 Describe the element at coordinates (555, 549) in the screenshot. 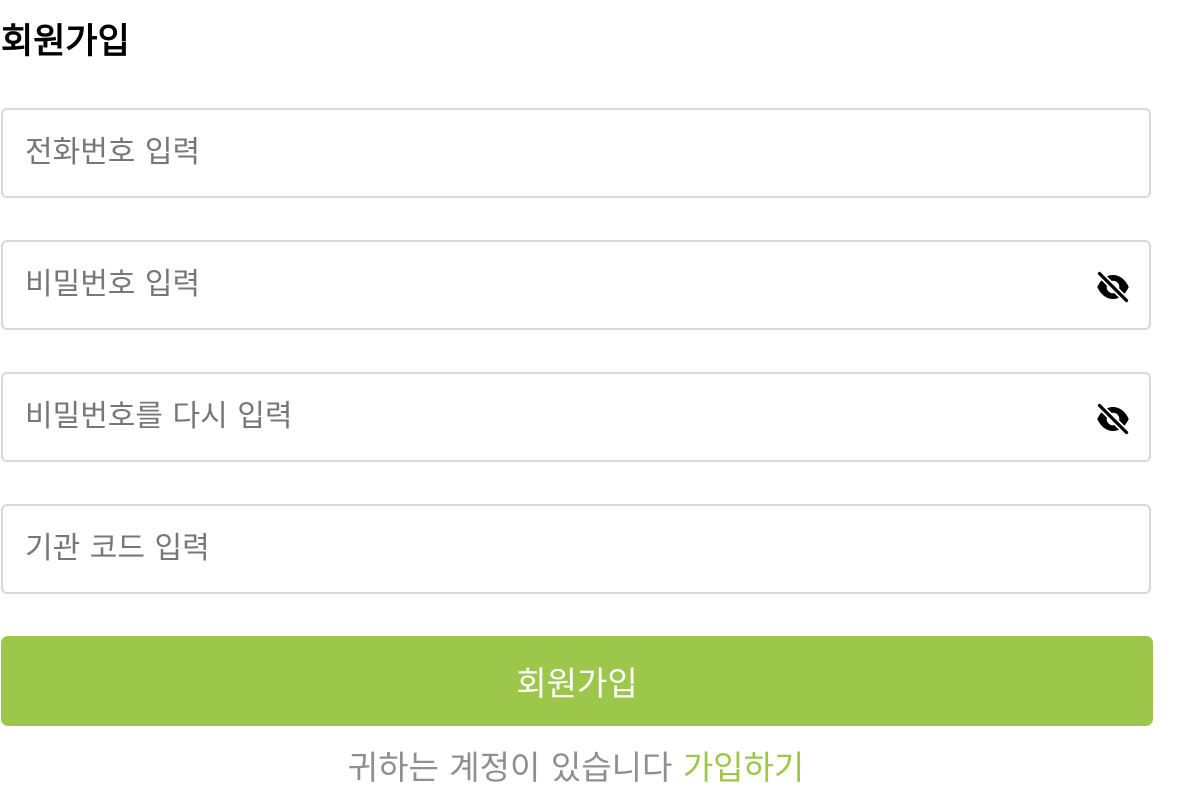

I see `org-code-input` at that location.